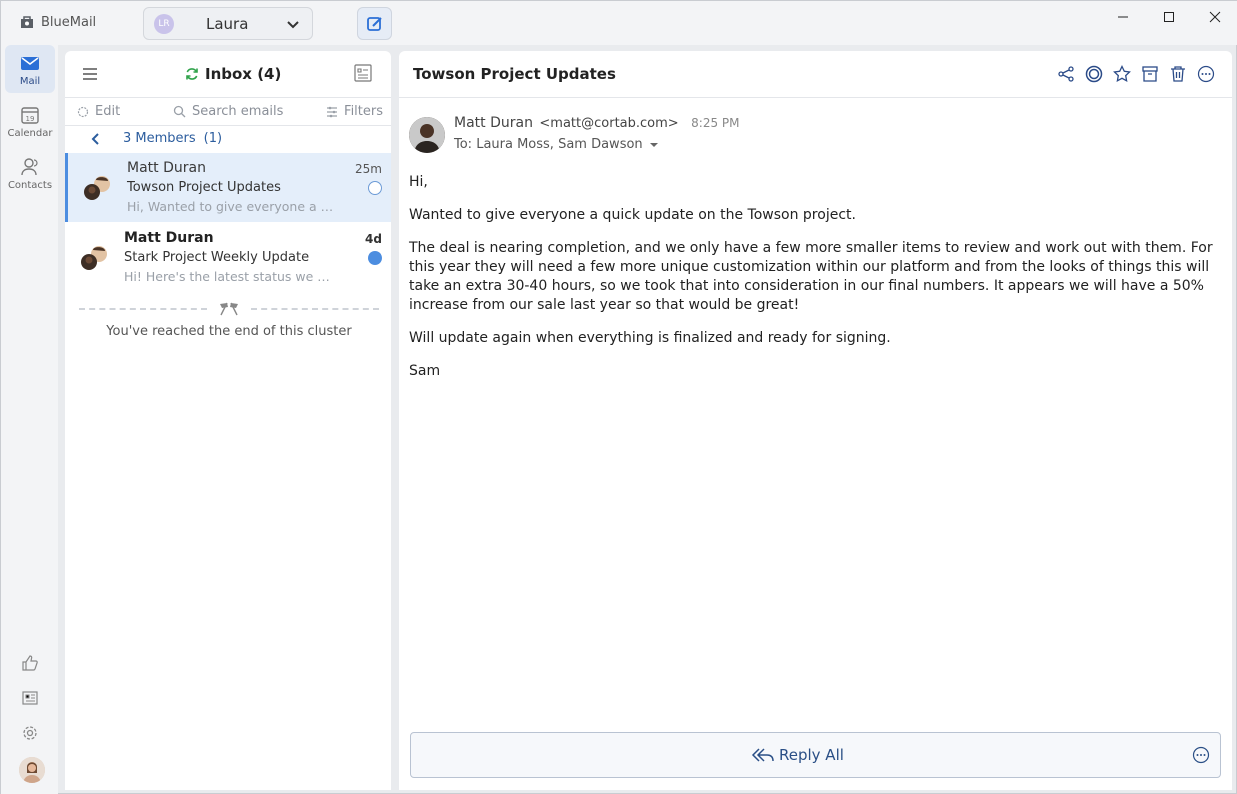 This screenshot has width=1237, height=794. I want to click on compose-icon, so click(374, 23).